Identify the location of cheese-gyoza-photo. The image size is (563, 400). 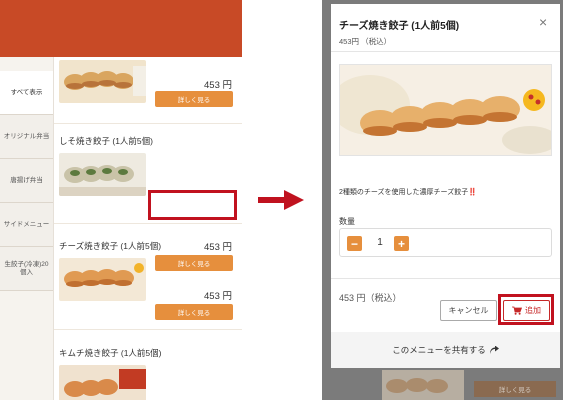
(102, 279).